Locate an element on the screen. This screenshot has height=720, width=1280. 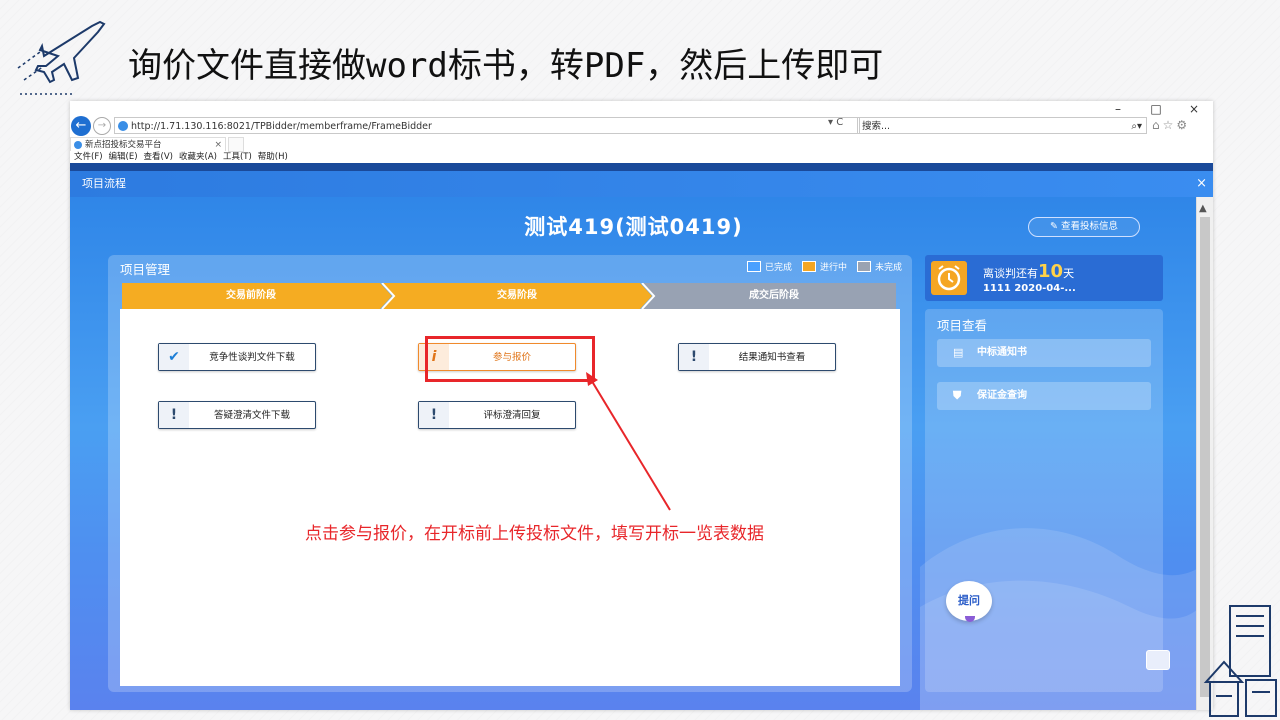
search-input: 搜索... ⌕▾ is located at coordinates (1002, 125).